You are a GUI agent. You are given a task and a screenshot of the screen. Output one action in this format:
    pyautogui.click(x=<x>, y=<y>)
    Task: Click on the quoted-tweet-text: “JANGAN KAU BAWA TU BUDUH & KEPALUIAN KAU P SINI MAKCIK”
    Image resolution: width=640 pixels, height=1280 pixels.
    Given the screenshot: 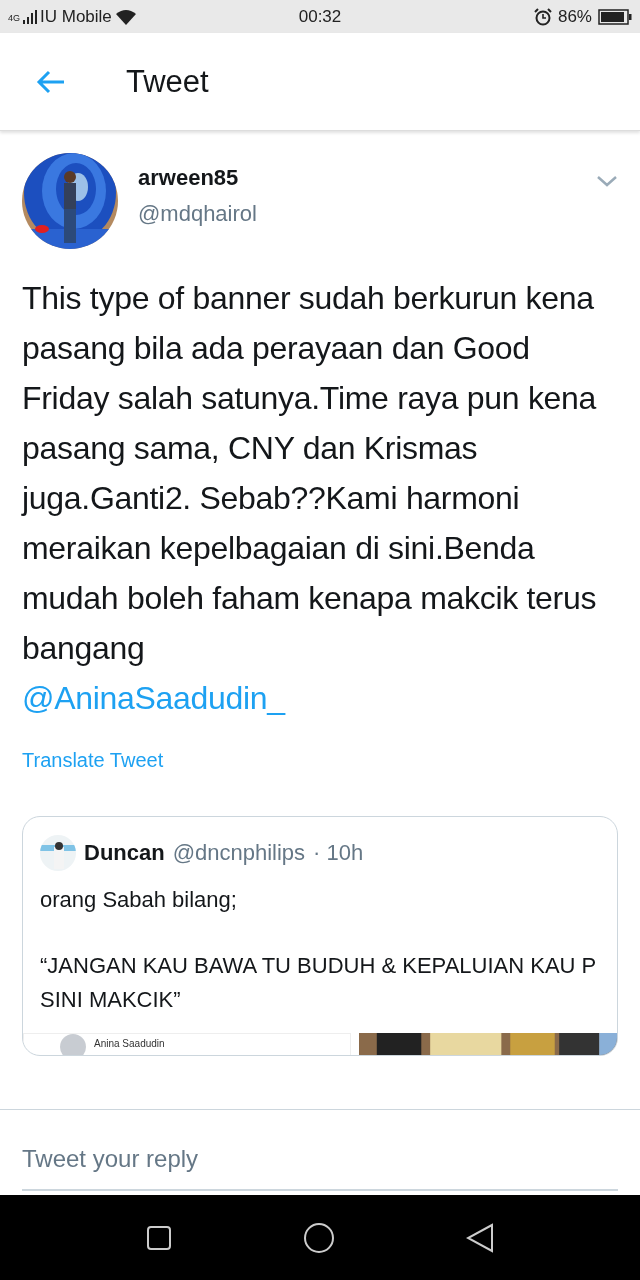 What is the action you would take?
    pyautogui.click(x=318, y=983)
    